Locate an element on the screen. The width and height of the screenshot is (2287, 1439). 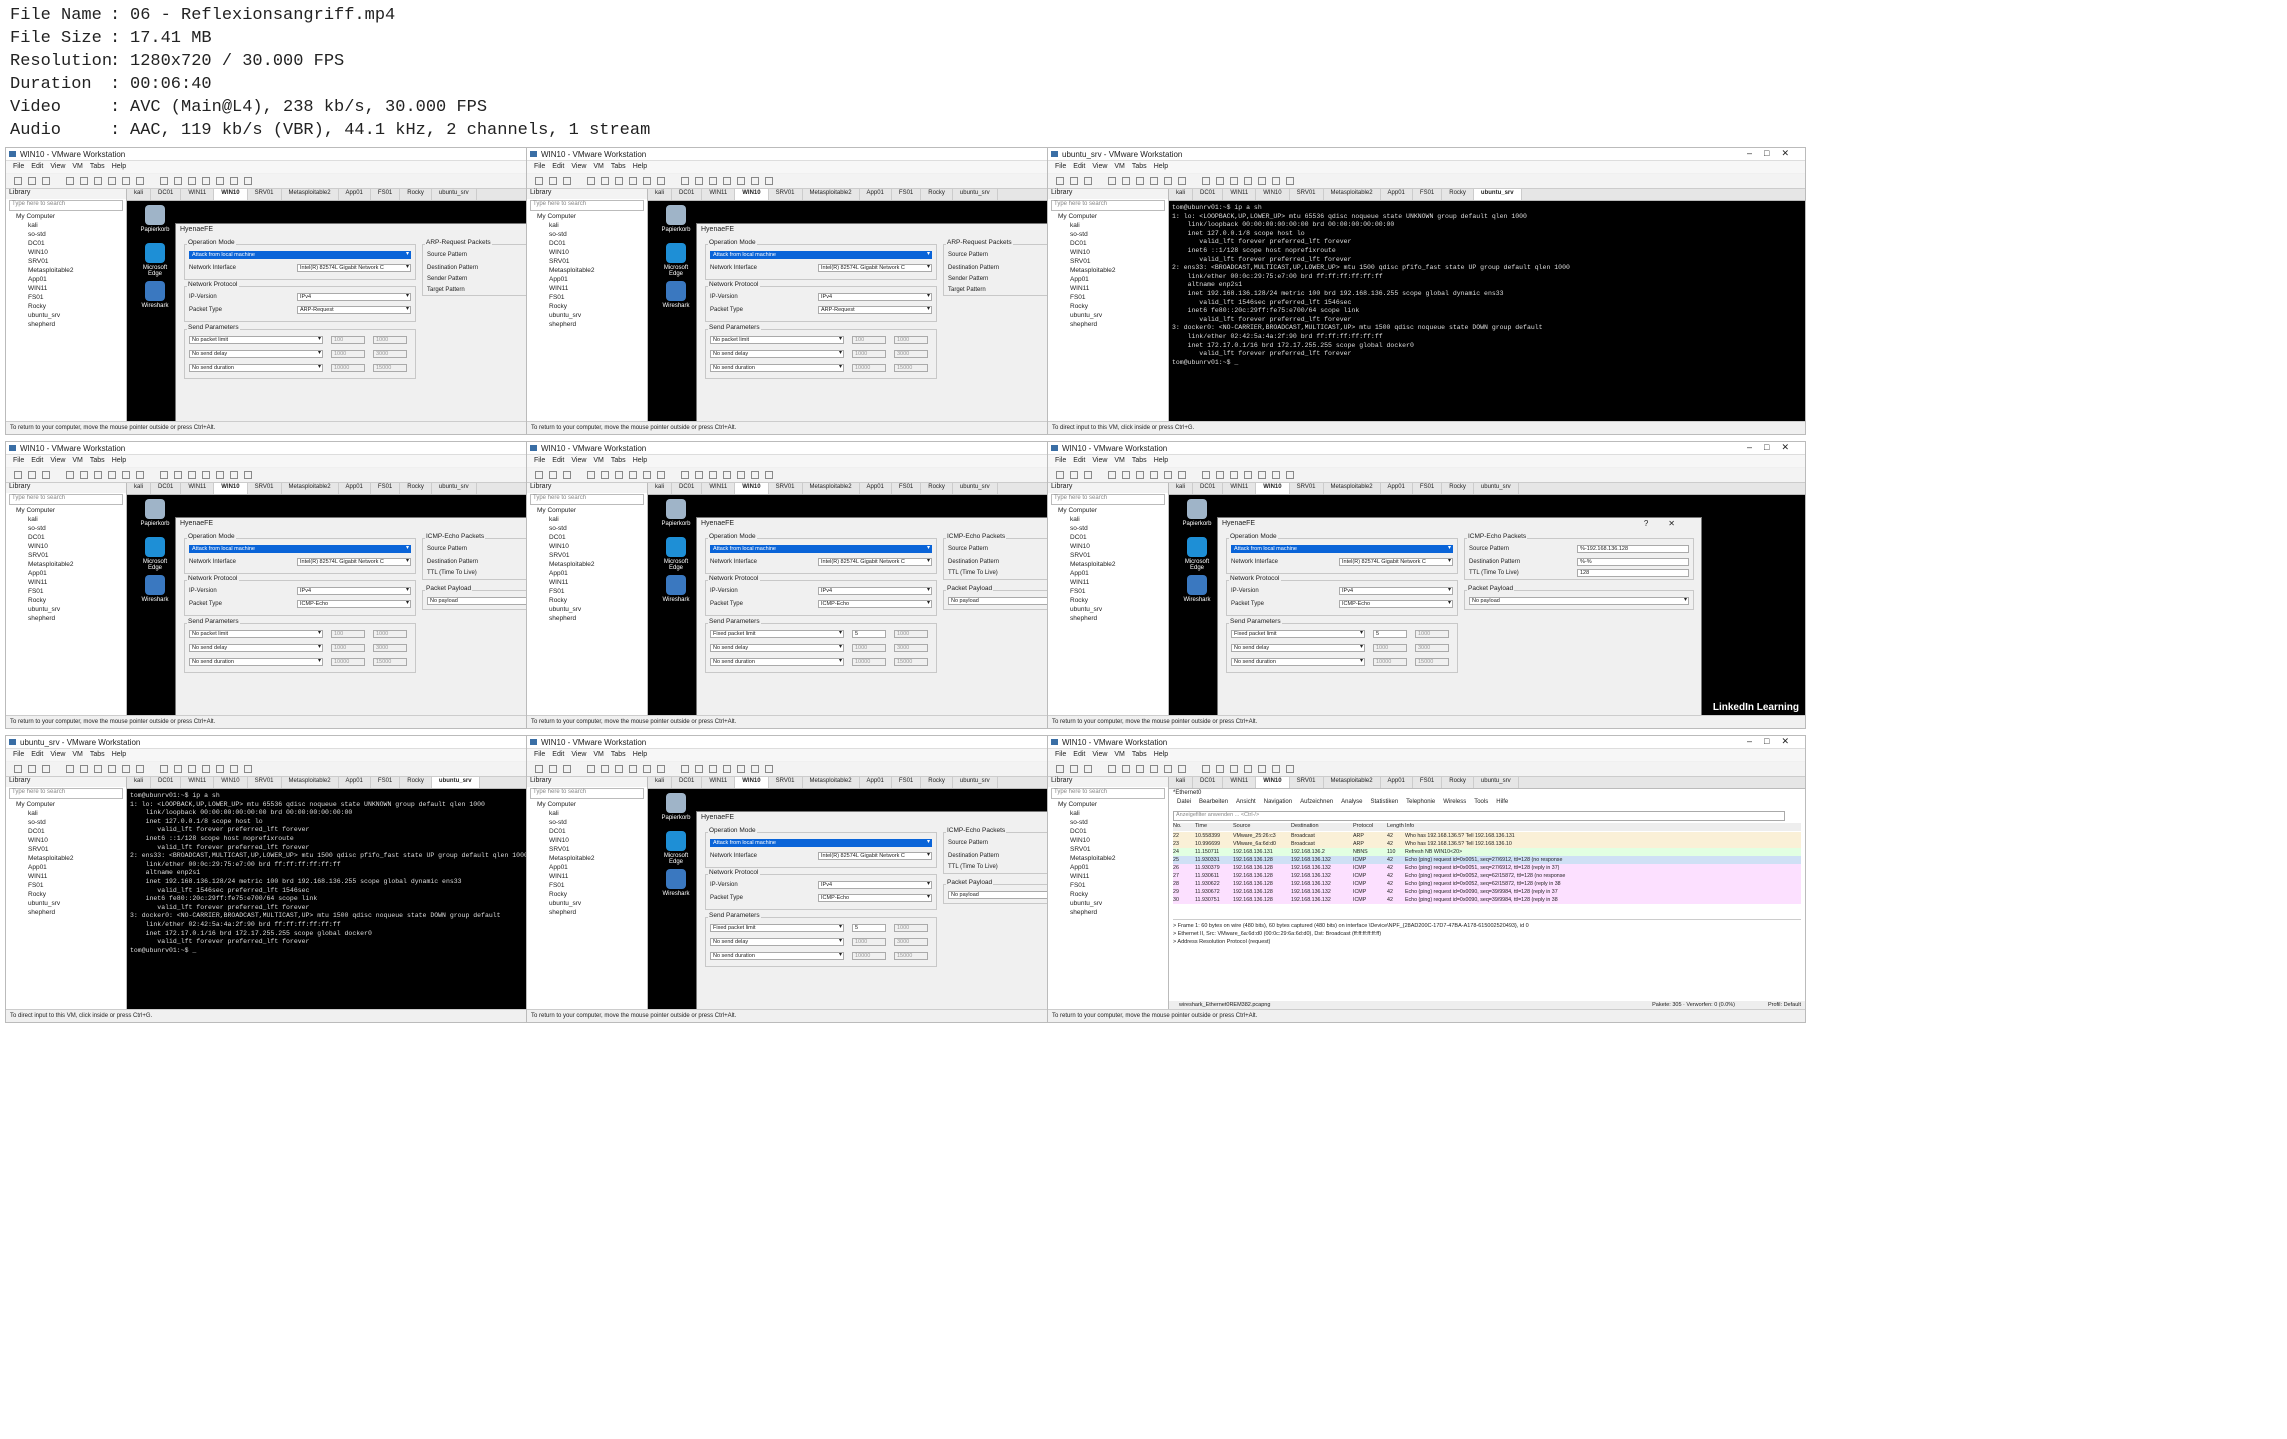
vm-tab: DC01 is located at coordinates (687, 782).